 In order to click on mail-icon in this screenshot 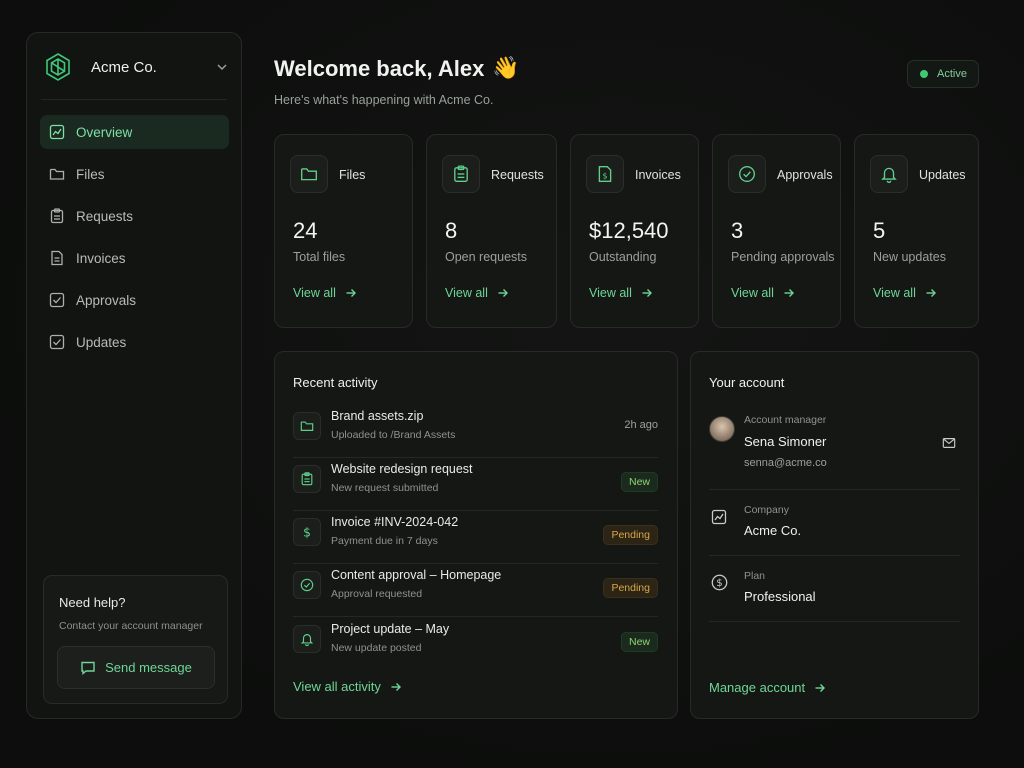, I will do `click(949, 445)`.